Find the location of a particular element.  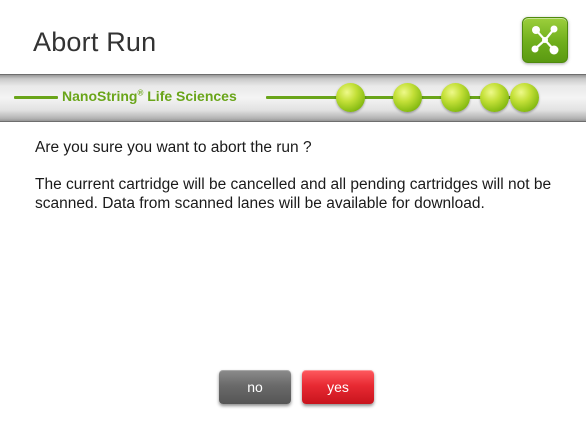

banner-line-left is located at coordinates (36, 97).